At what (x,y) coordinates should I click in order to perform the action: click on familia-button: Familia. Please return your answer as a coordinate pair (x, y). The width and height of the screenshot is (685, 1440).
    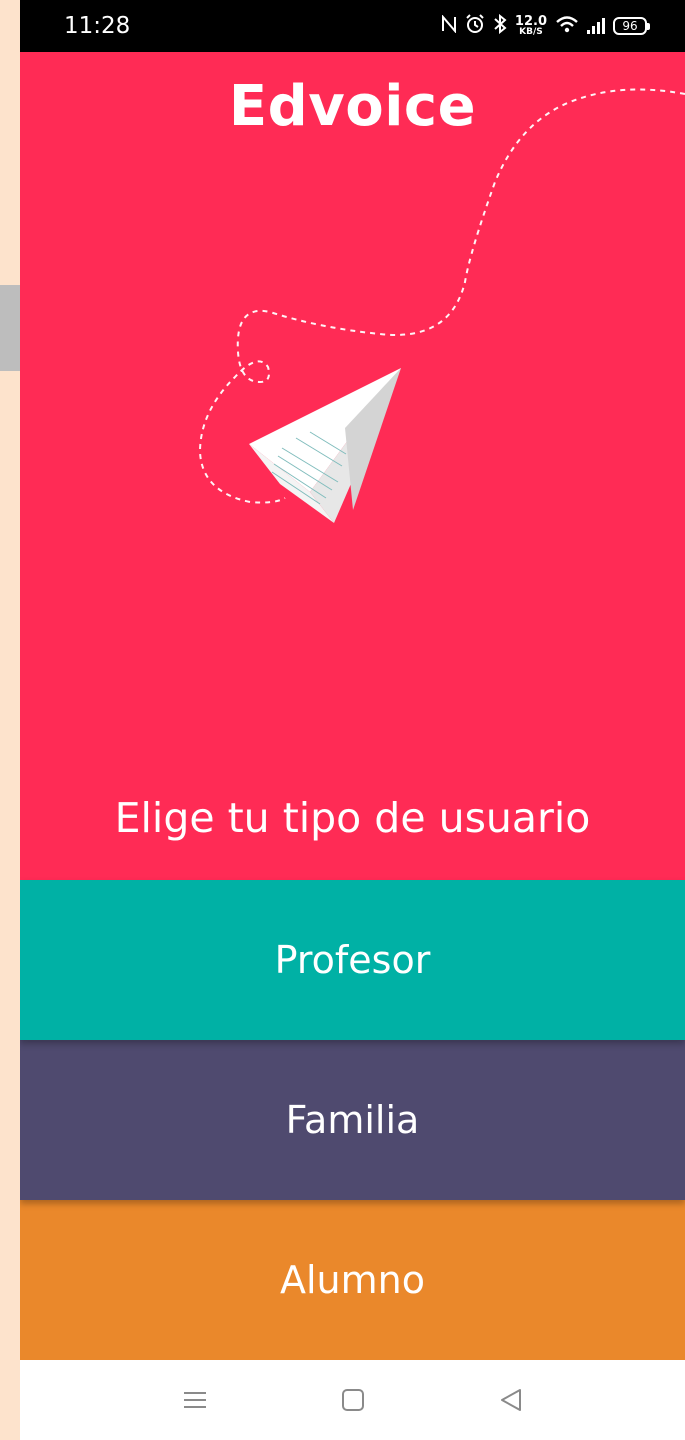
    Looking at the image, I should click on (352, 1120).